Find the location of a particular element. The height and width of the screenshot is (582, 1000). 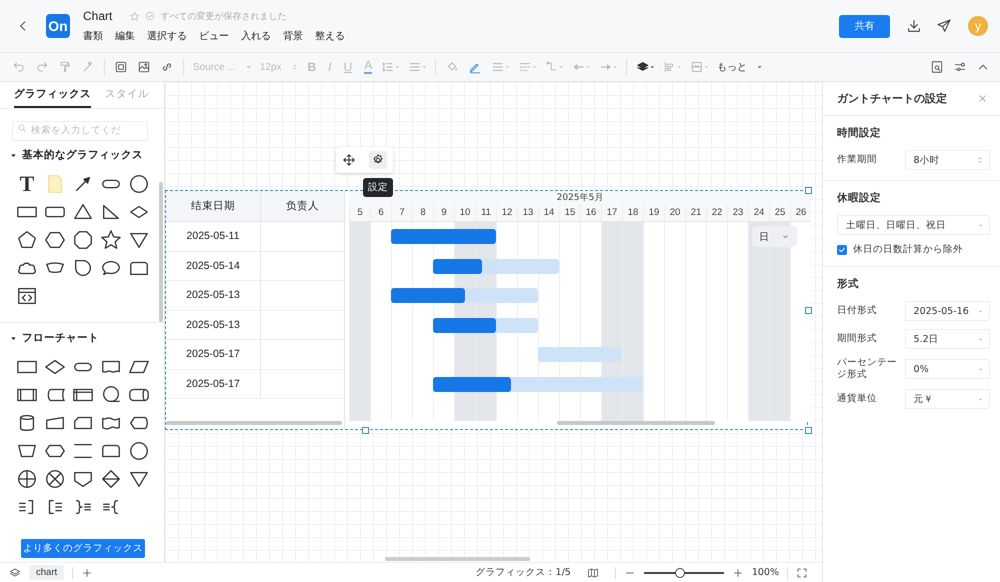

section-title: 時間設定 is located at coordinates (859, 133).